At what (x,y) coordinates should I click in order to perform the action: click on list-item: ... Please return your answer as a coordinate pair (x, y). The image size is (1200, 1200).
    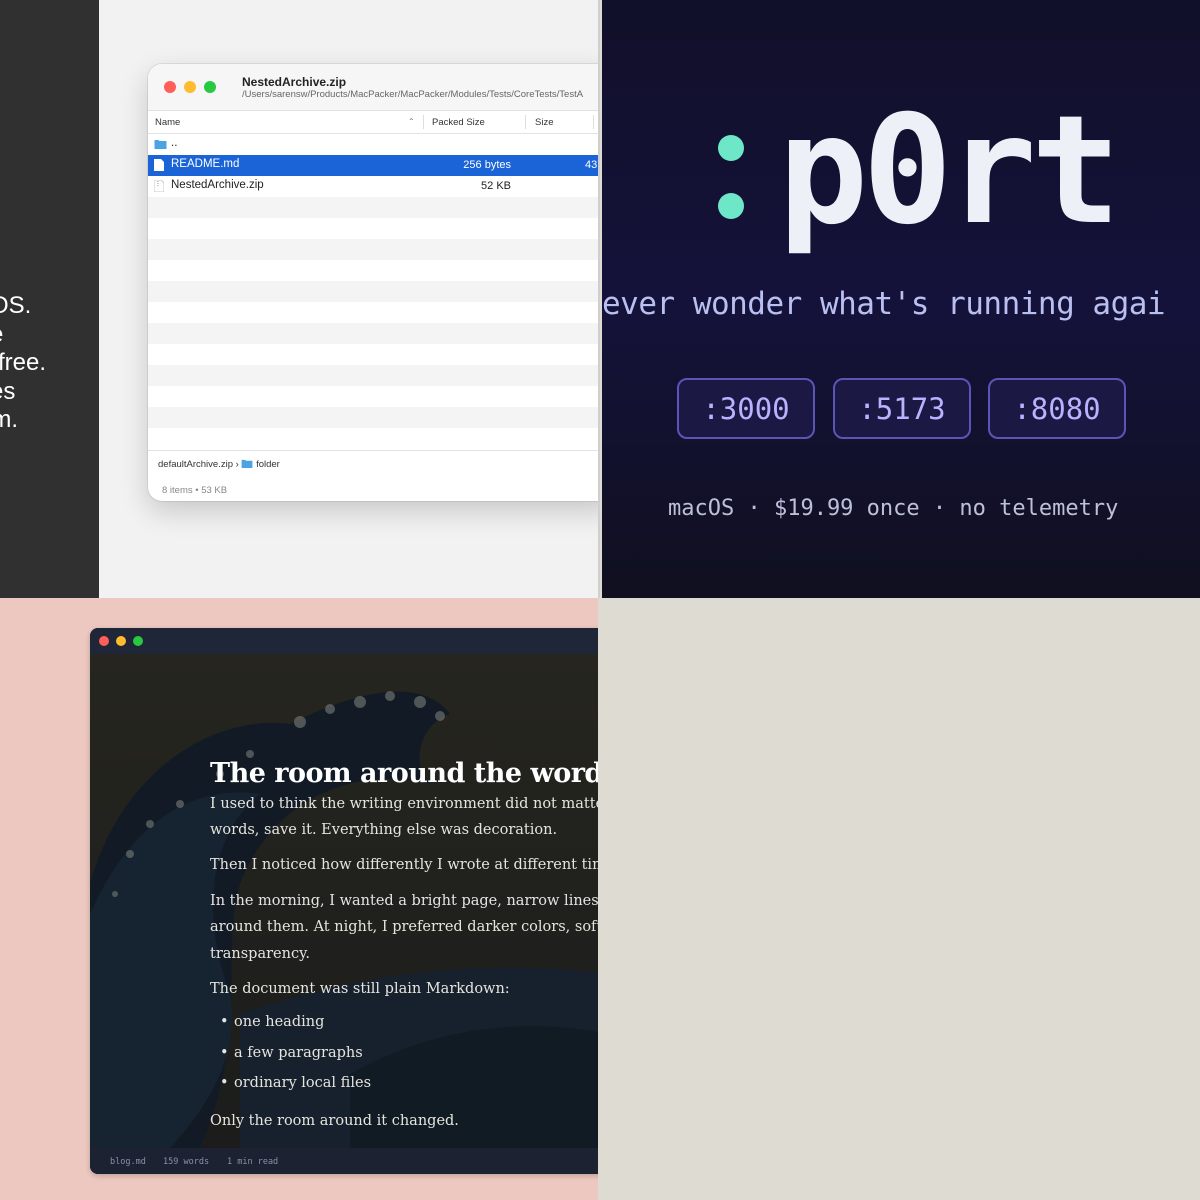
    Looking at the image, I should click on (374, 144).